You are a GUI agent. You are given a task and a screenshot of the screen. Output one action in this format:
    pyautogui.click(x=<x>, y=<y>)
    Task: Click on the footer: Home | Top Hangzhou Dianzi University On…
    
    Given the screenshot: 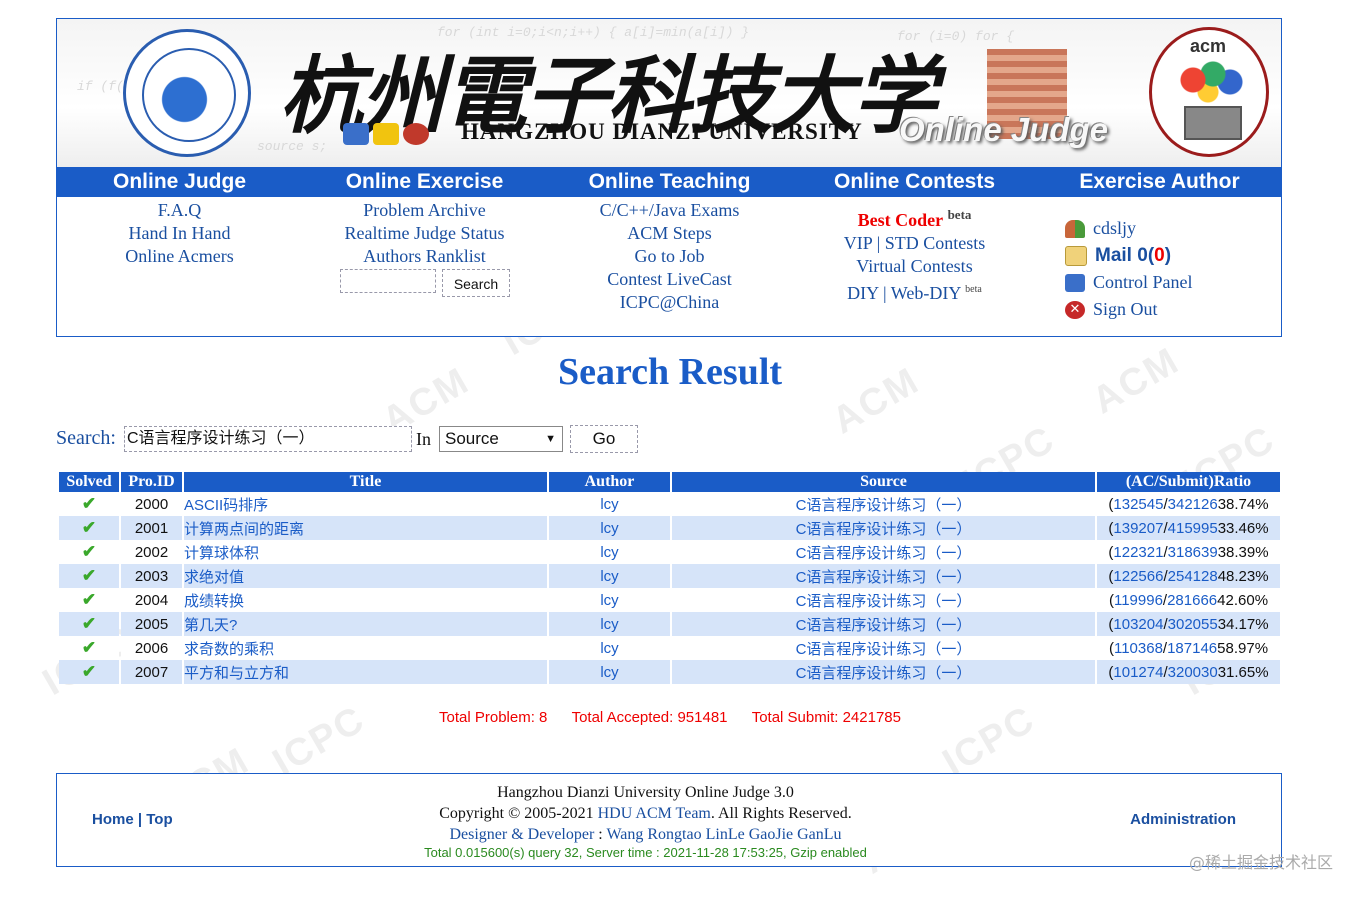 What is the action you would take?
    pyautogui.click(x=669, y=820)
    